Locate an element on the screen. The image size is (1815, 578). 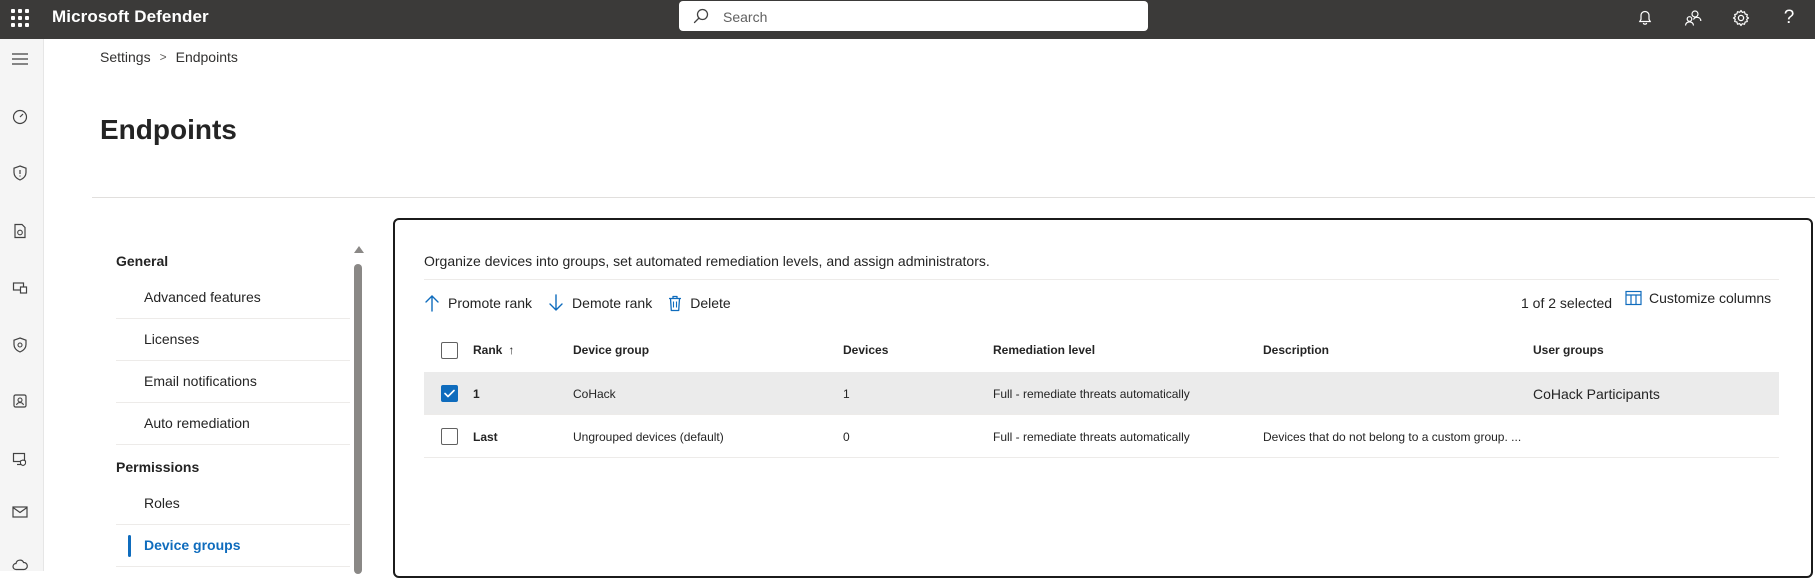
nav-scrollbar is located at coordinates (358, 410).